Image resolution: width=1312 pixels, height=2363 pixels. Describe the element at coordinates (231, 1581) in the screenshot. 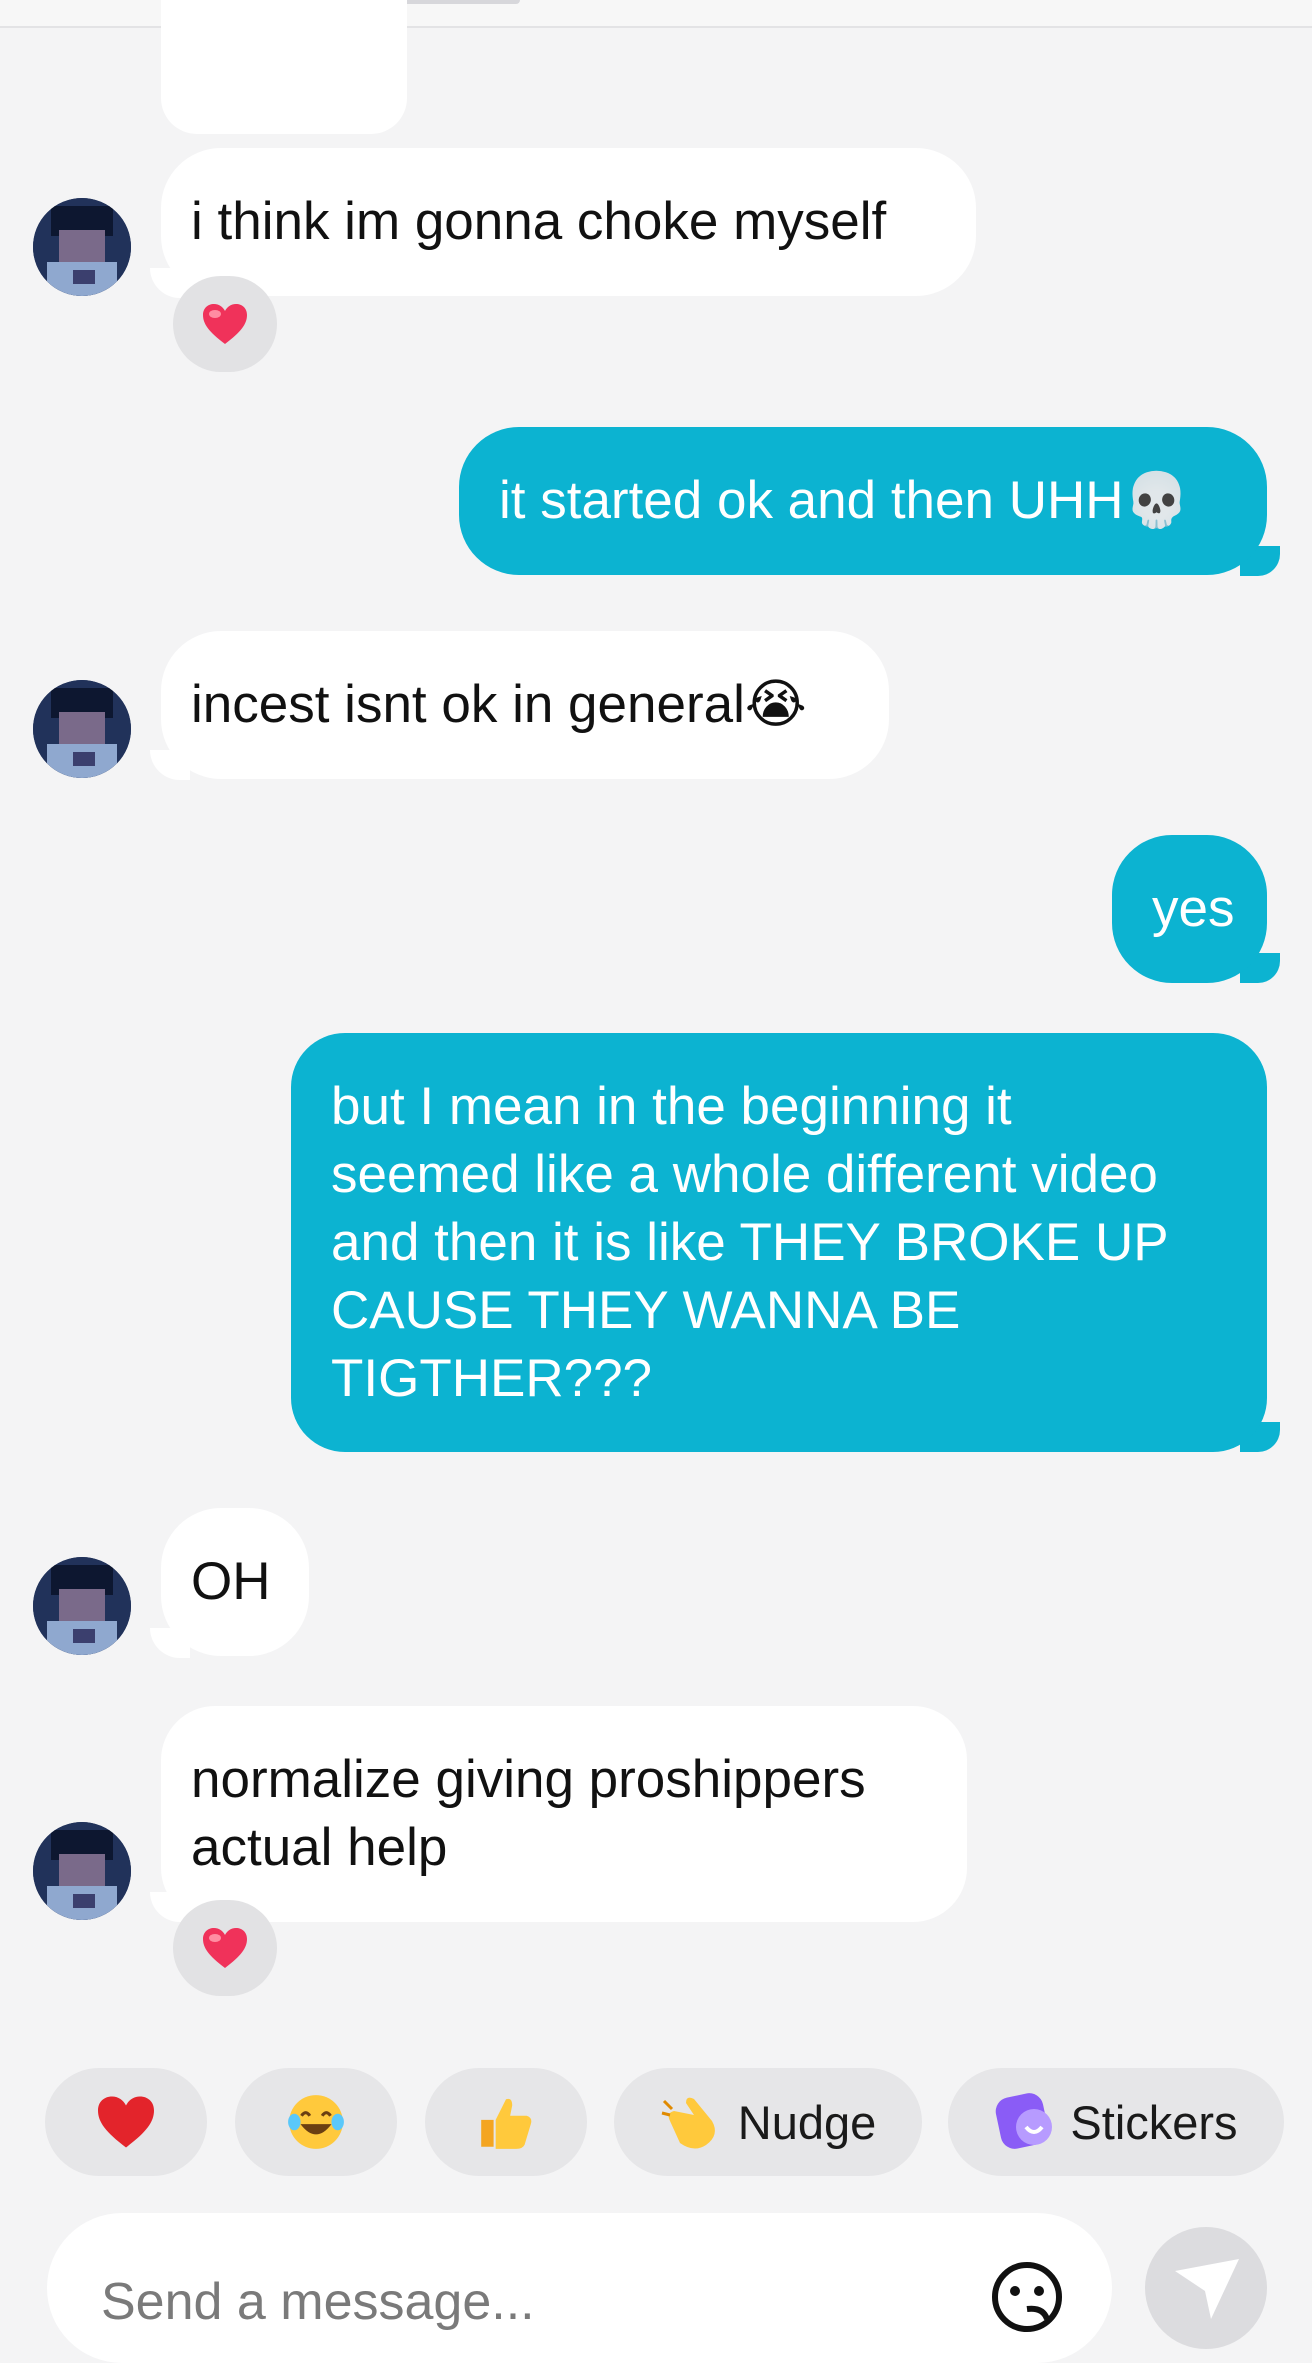

I see `message-text: OH` at that location.